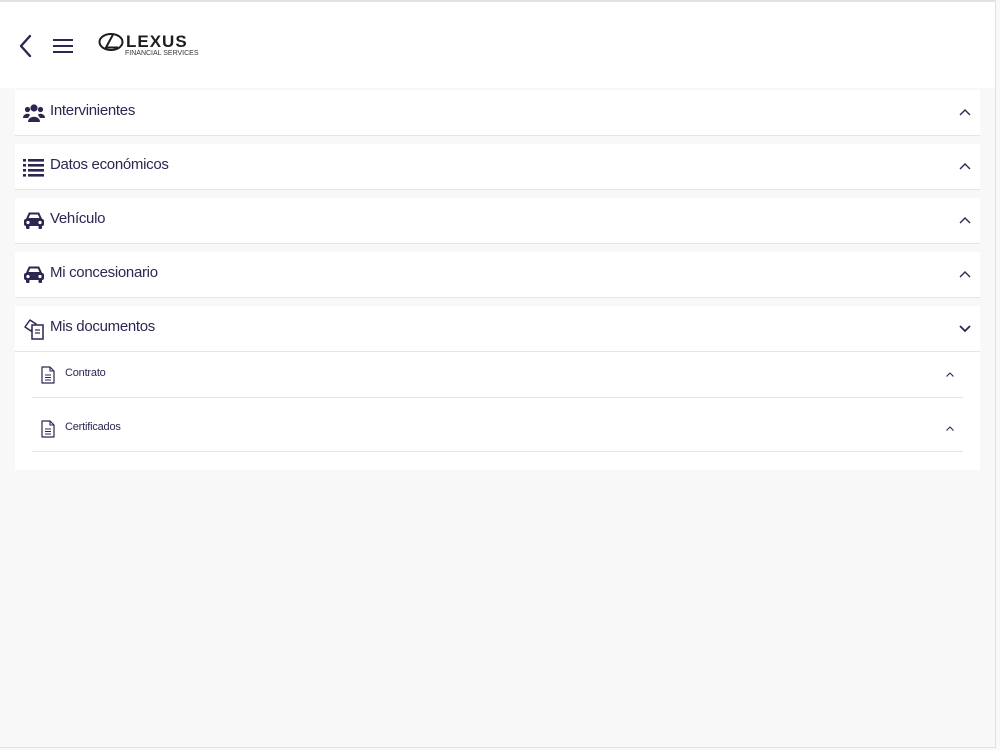 This screenshot has height=750, width=1000. I want to click on section-vehiculo: Vehículo, so click(497, 221).